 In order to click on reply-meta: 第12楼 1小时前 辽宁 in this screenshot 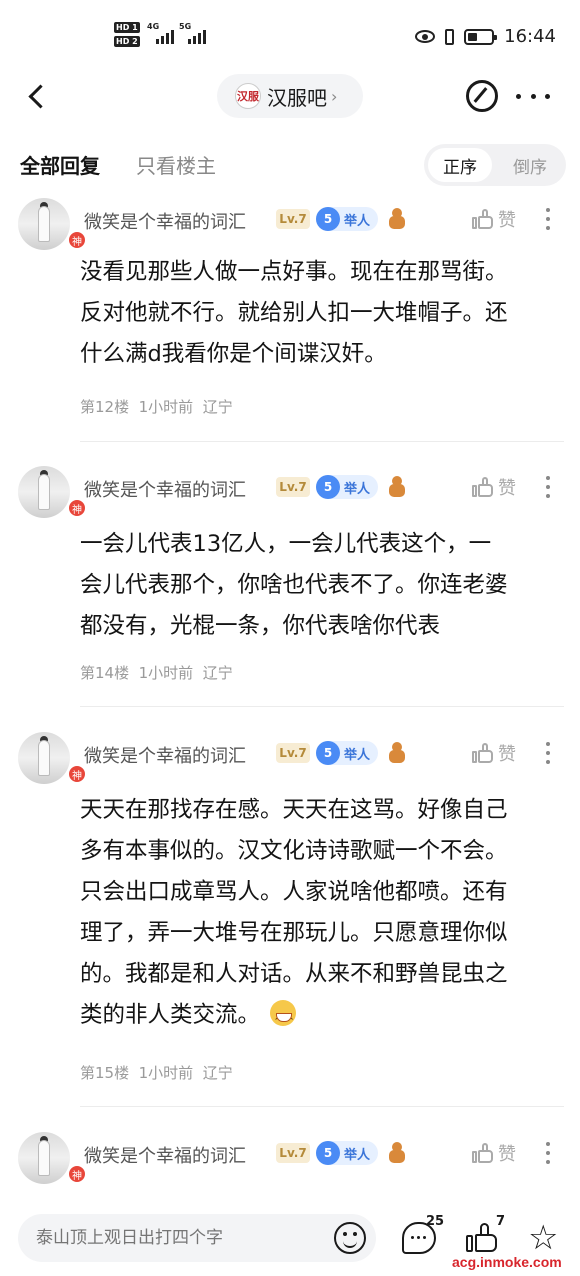, I will do `click(156, 406)`.